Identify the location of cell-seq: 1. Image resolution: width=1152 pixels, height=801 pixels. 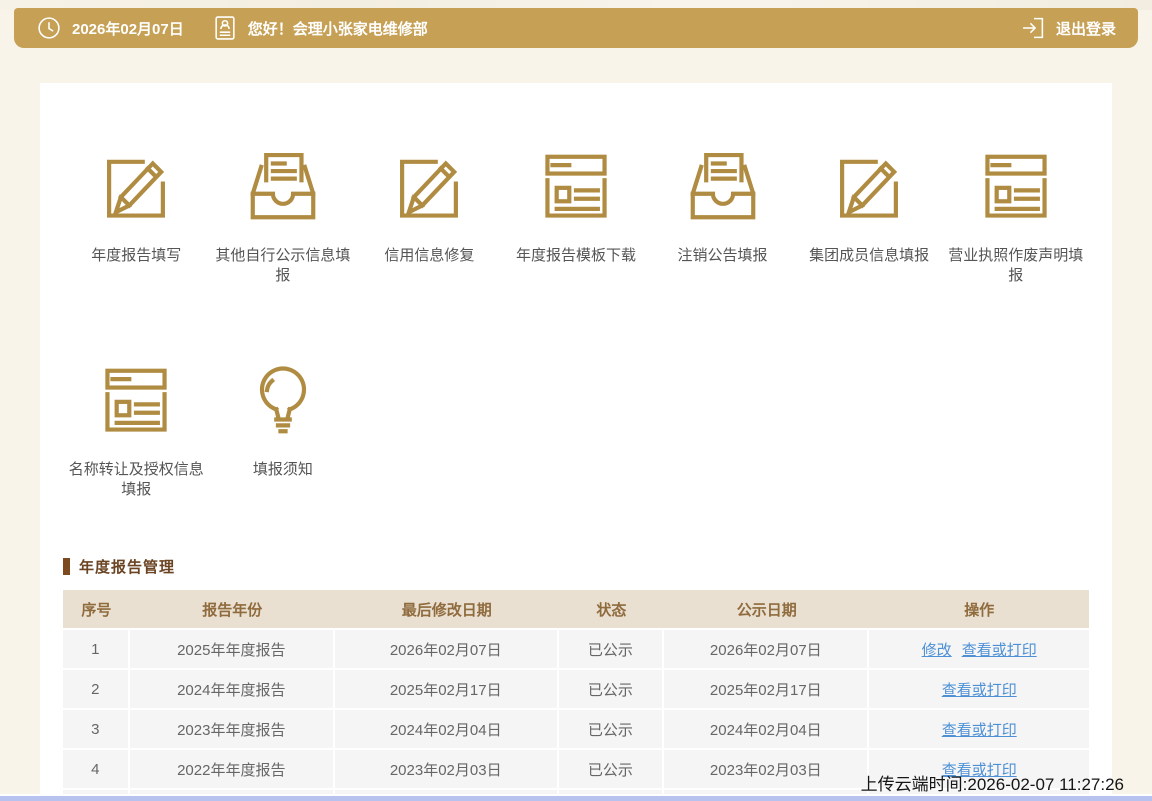
(96, 650).